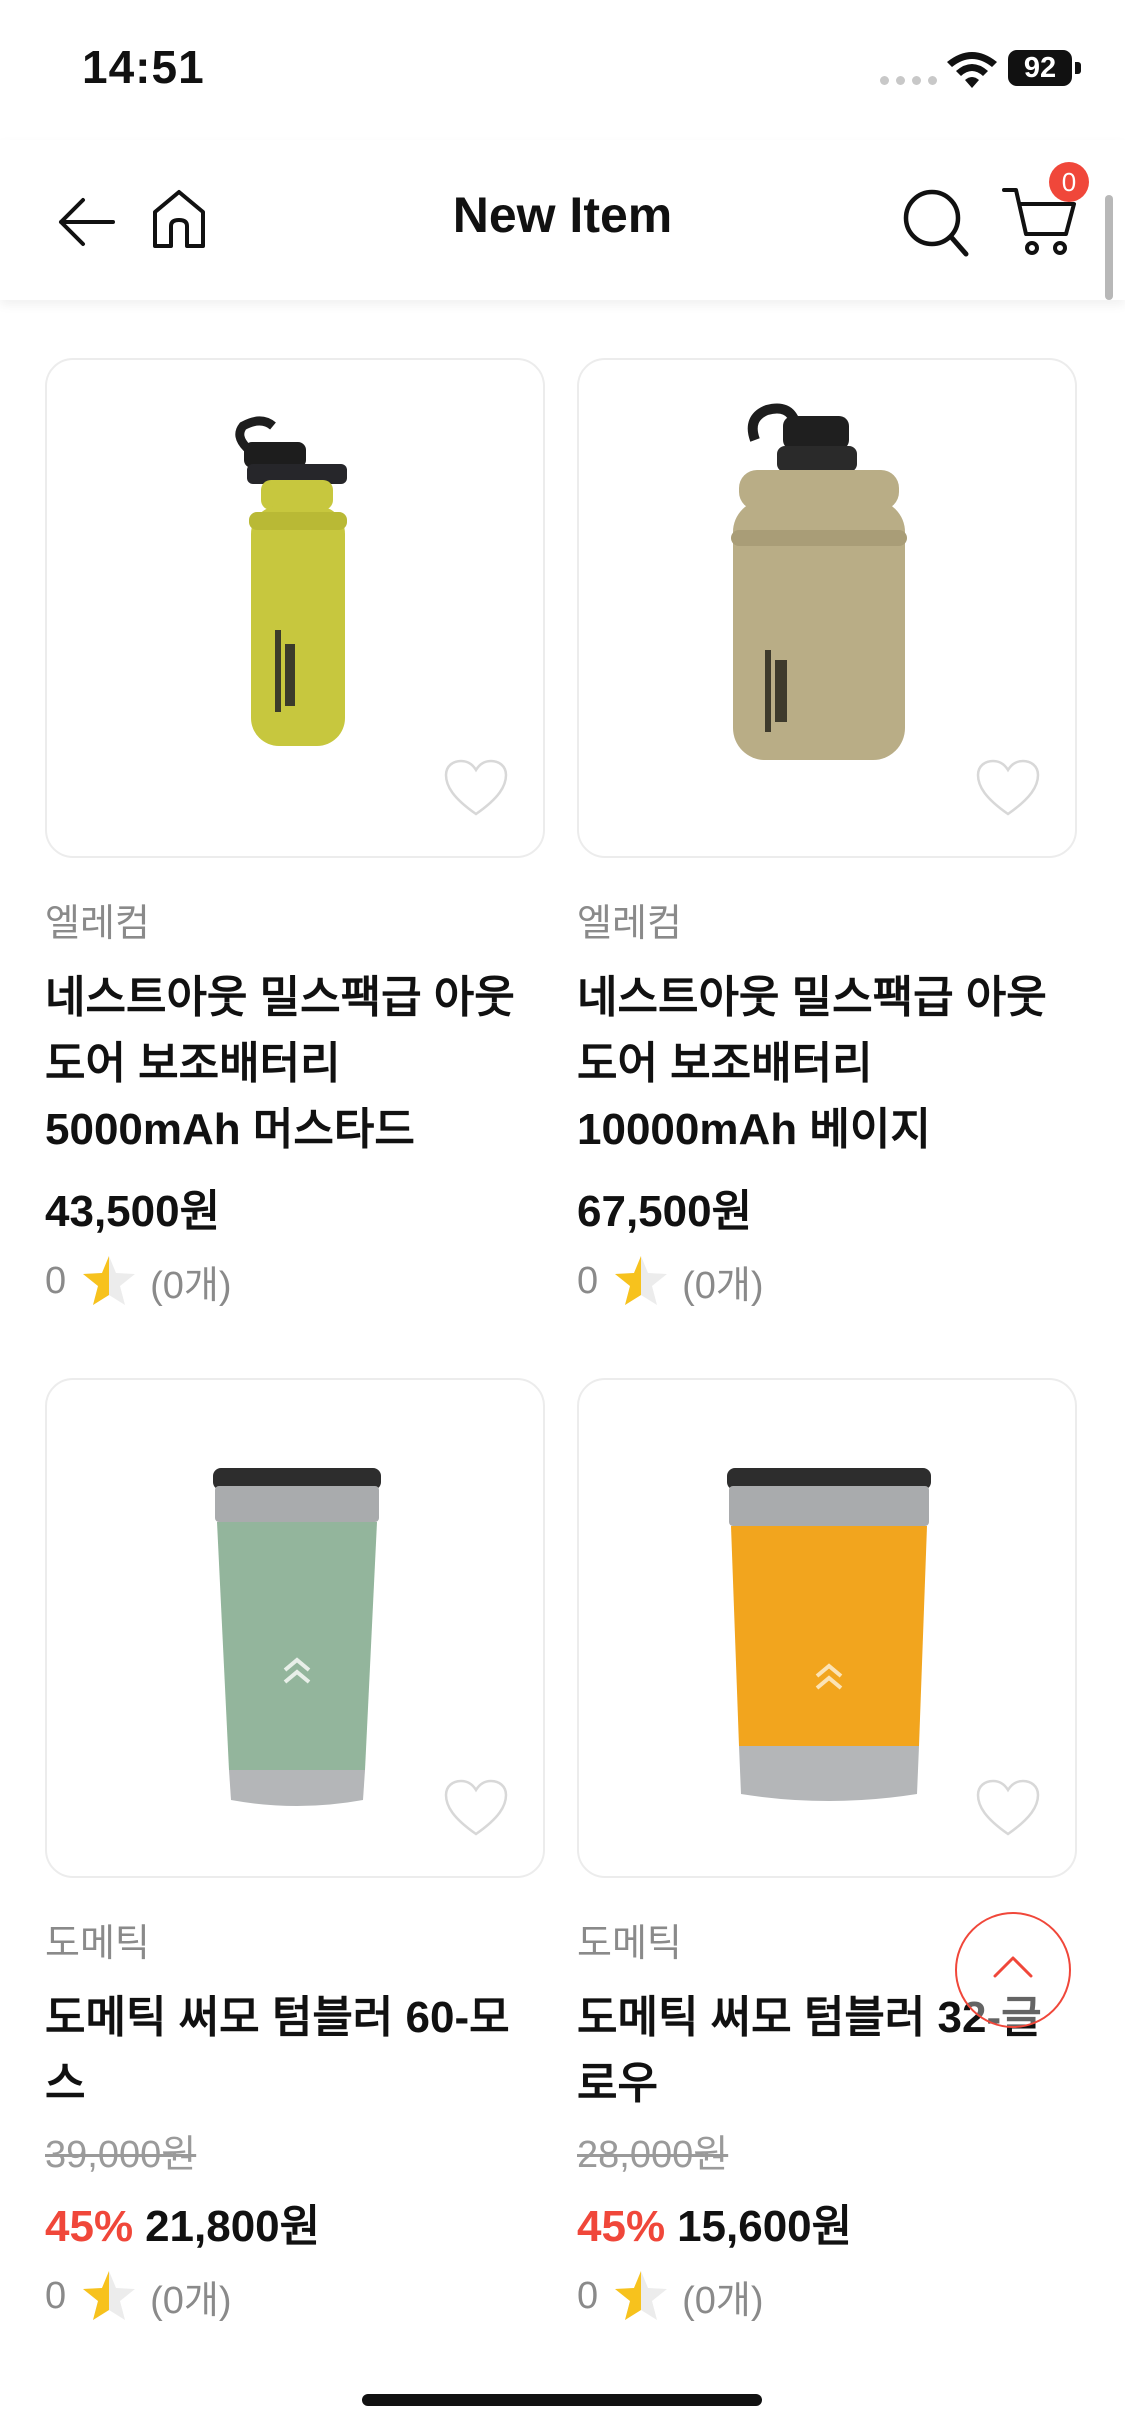  I want to click on chevron-up-icon, so click(1013, 1967).